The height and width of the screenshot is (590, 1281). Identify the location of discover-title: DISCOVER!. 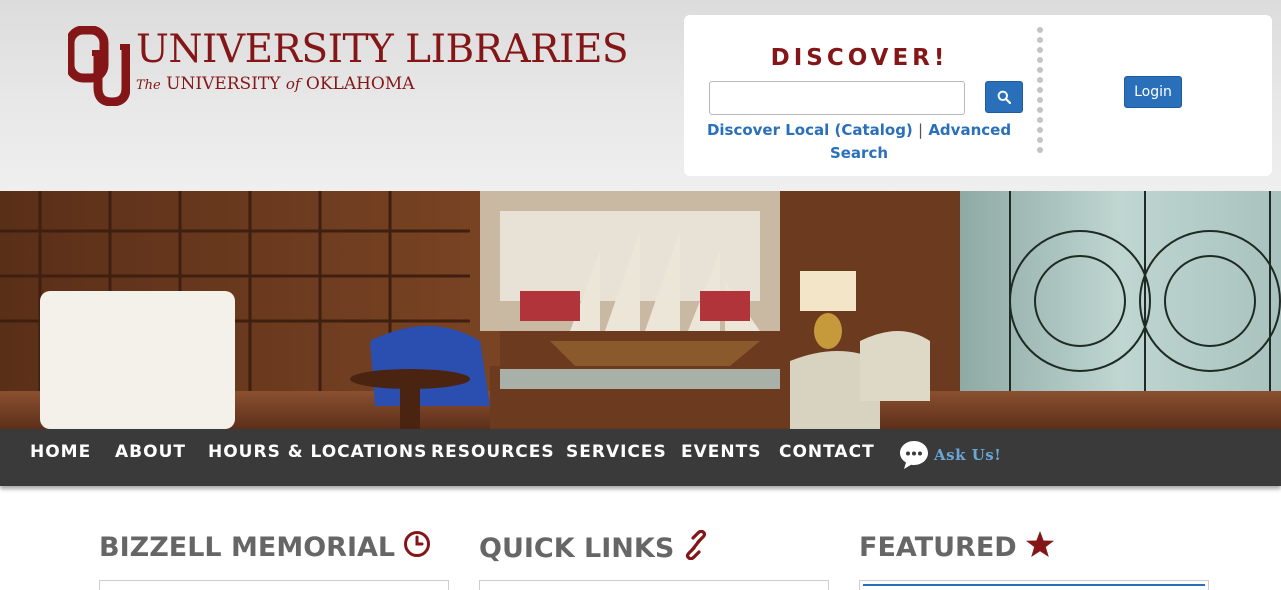
(859, 58).